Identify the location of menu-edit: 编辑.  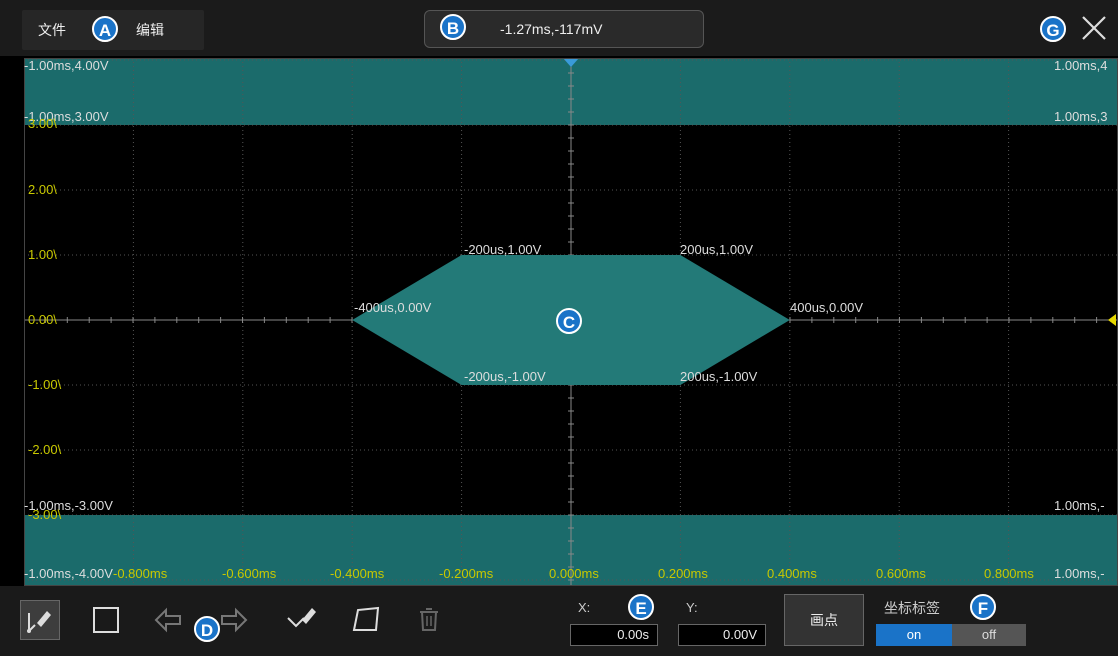
(150, 30).